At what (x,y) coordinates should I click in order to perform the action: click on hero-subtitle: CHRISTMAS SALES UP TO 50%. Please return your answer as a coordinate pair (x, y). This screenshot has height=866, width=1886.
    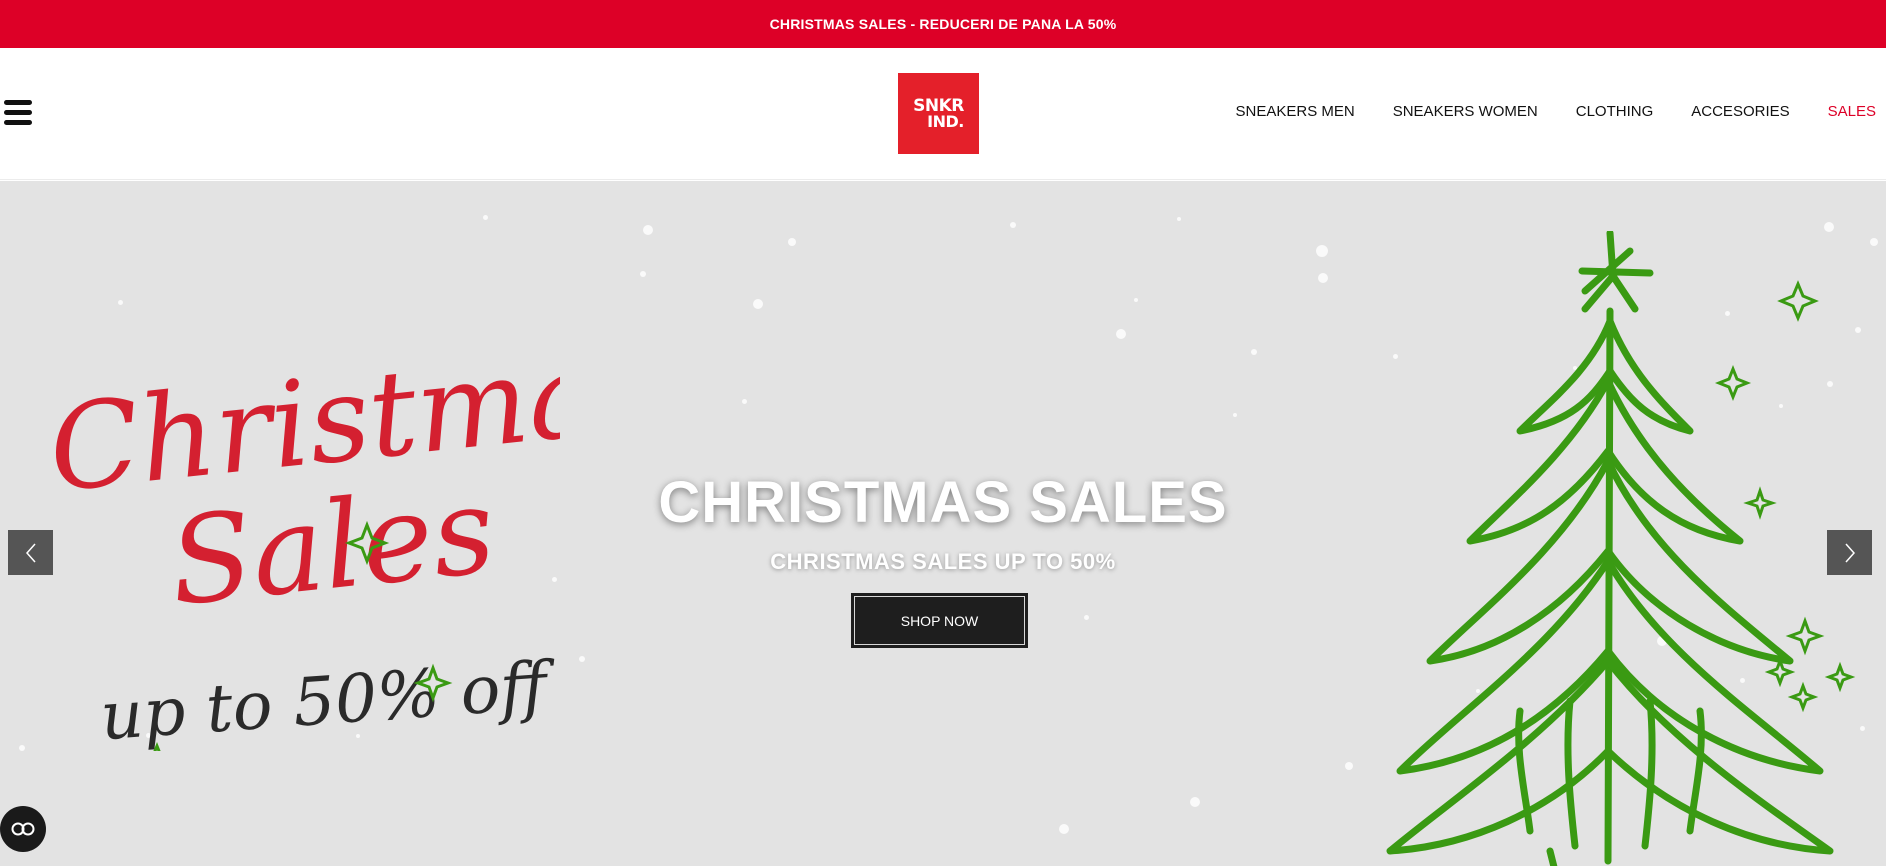
    Looking at the image, I should click on (943, 561).